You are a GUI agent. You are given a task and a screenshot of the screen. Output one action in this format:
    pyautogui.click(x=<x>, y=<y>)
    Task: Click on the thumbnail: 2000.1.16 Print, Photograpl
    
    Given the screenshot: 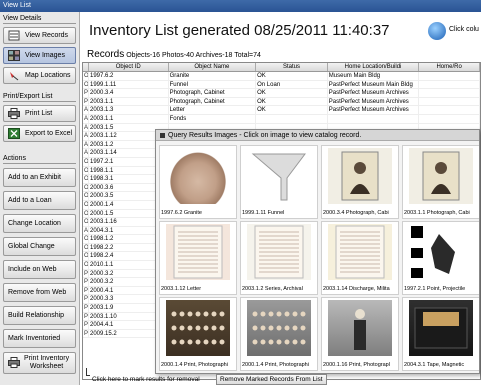 What is the action you would take?
    pyautogui.click(x=360, y=334)
    